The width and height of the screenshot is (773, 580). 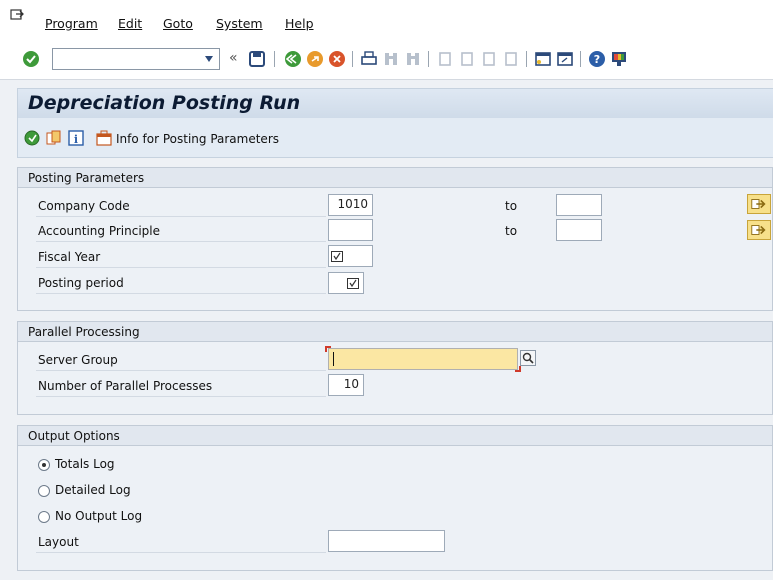 What do you see at coordinates (395, 103) in the screenshot?
I see `page-title-bar: Depreciation Posting Run` at bounding box center [395, 103].